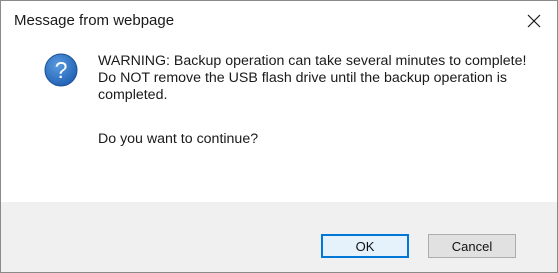  I want to click on cancel-button: Cancel, so click(472, 246).